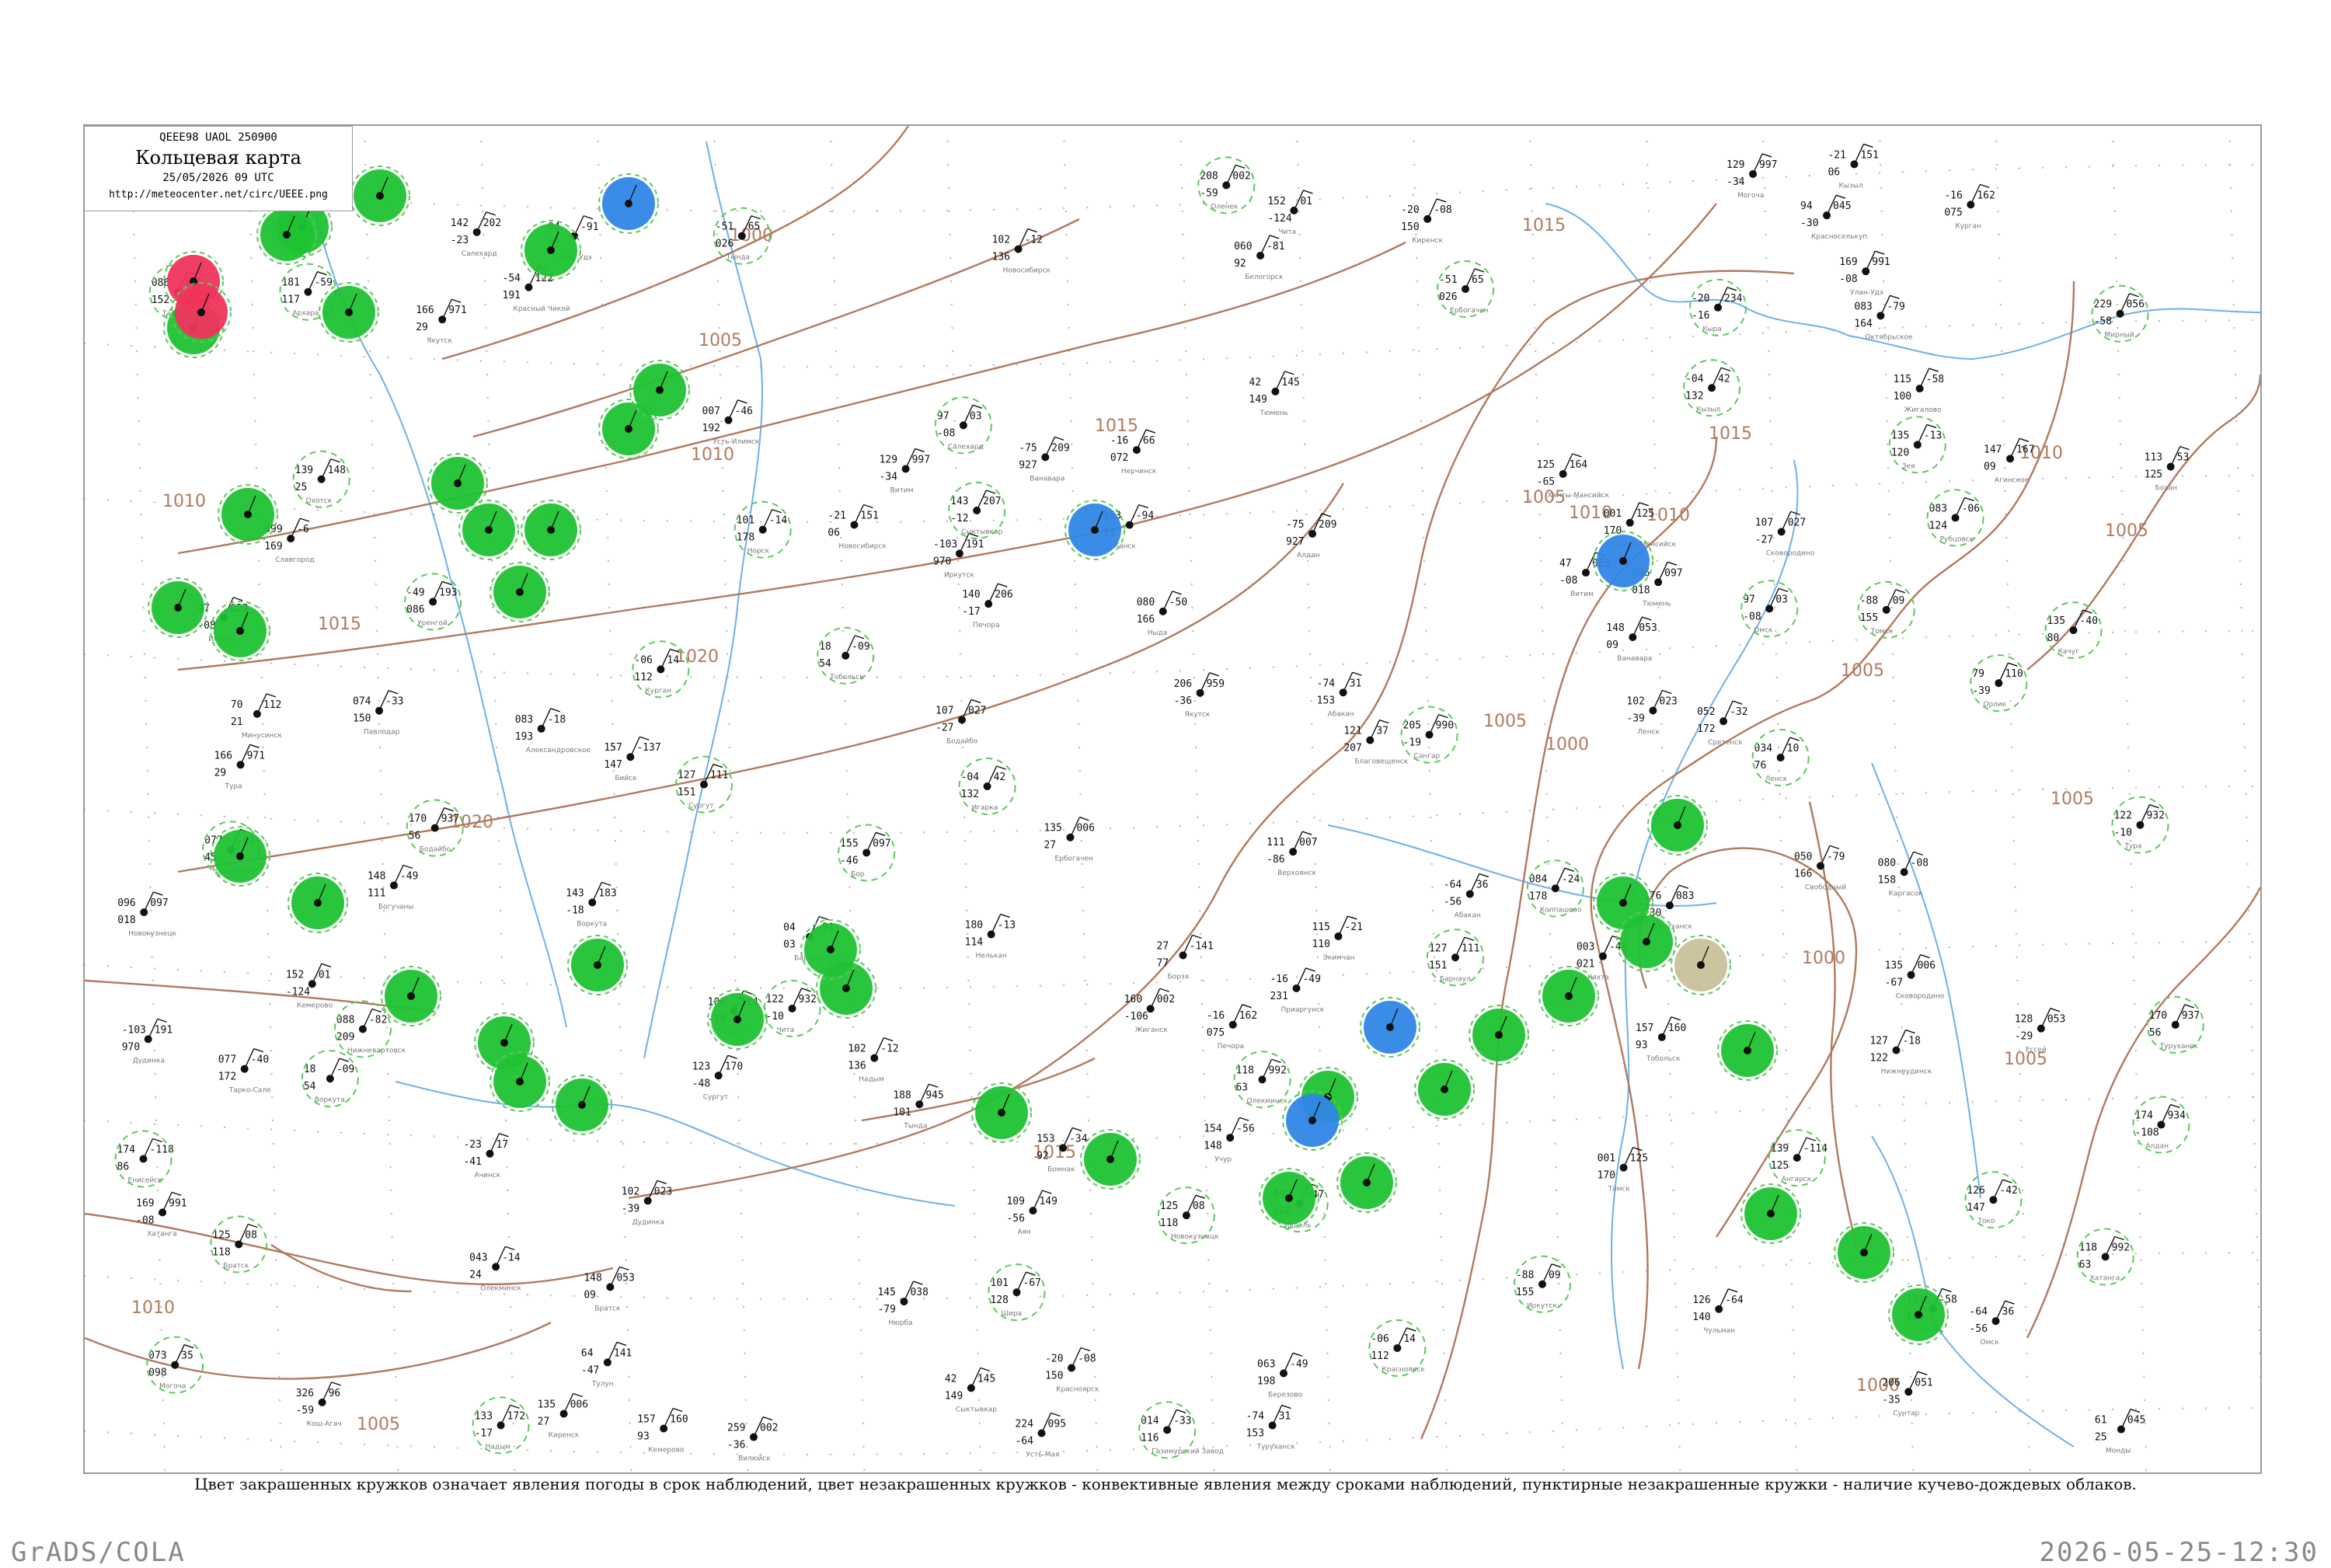  I want to click on station-plot: 139-114125Ангарск, so click(1799, 1158).